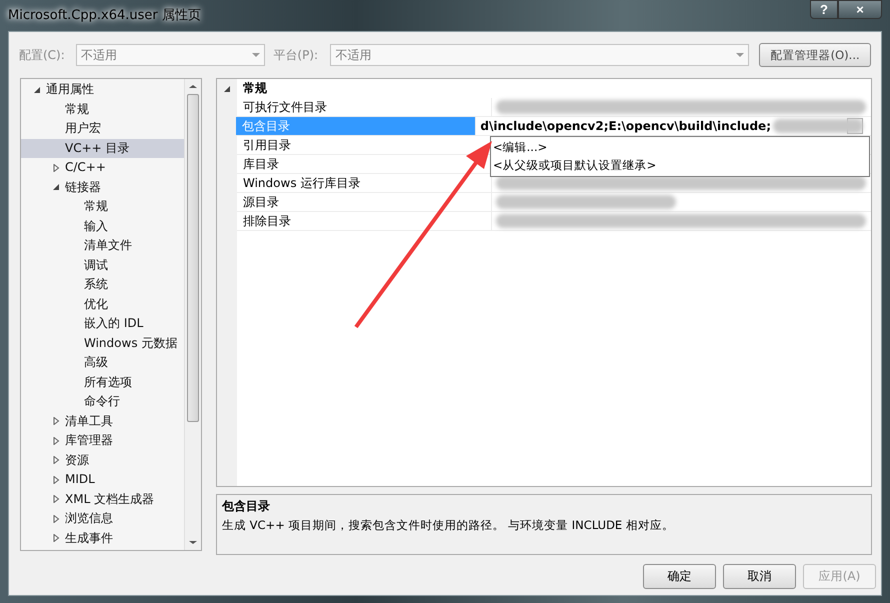 Image resolution: width=890 pixels, height=603 pixels. What do you see at coordinates (296, 55) in the screenshot?
I see `field-label: 平台(P):` at bounding box center [296, 55].